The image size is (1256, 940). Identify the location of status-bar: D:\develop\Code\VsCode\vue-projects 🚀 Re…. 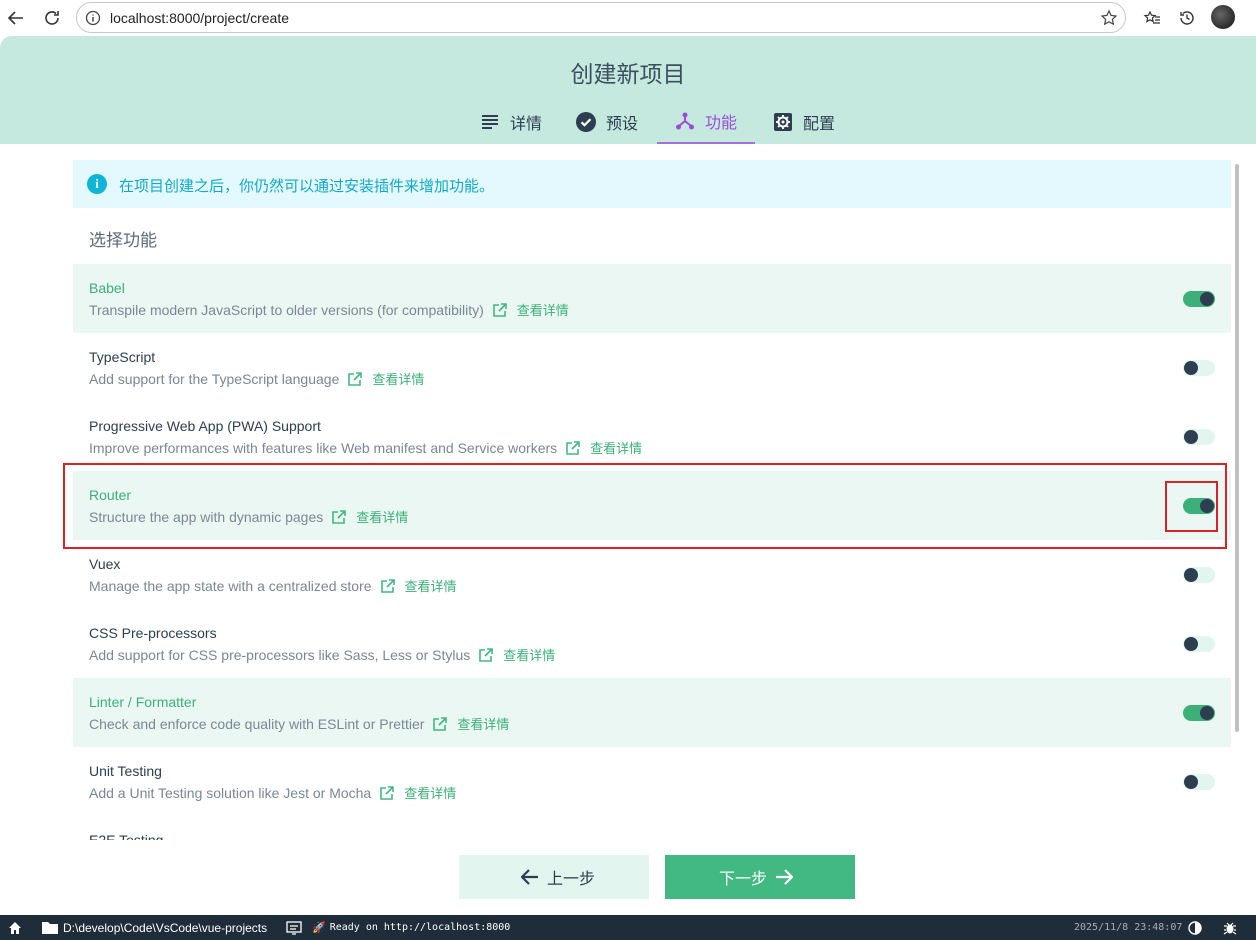
(628, 927).